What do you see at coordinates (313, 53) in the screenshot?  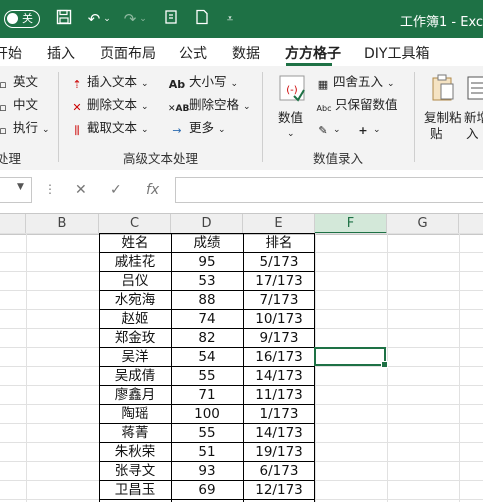 I see `tab-fangfang-gezi: 方方格子` at bounding box center [313, 53].